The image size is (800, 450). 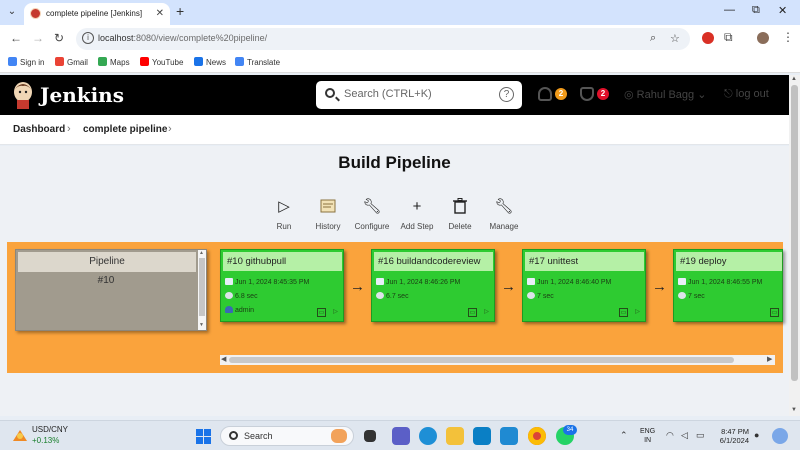 I want to click on tab-close-icon: ✕, so click(x=160, y=14).